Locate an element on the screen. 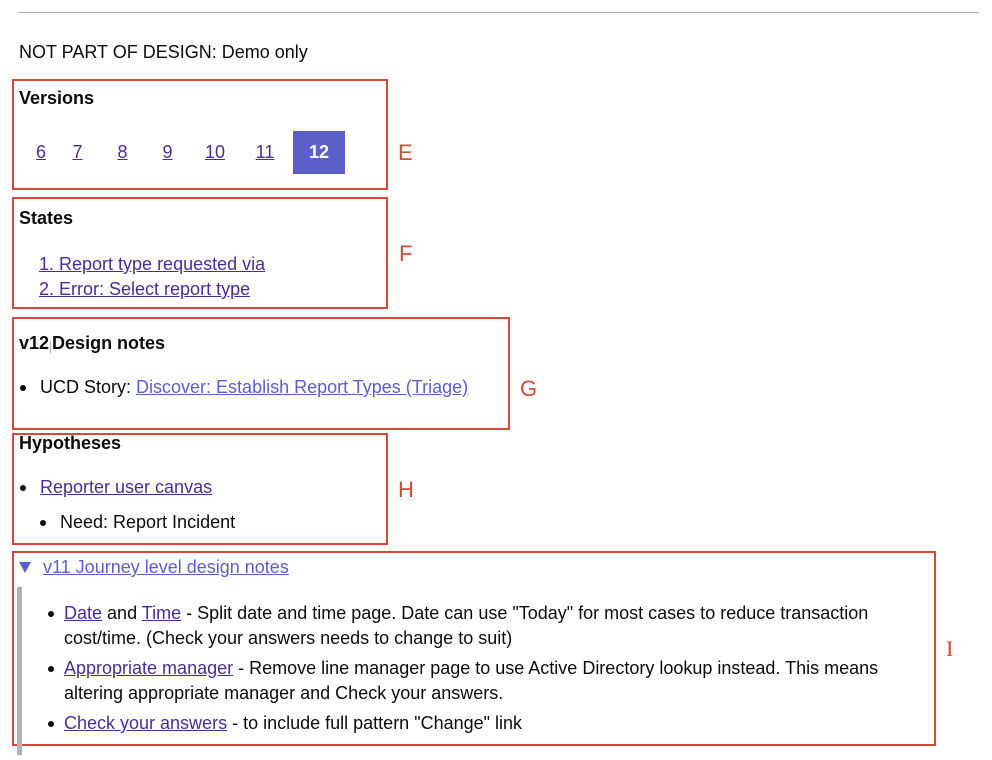 The width and height of the screenshot is (992, 760). version-current-12: 12 is located at coordinates (319, 152).